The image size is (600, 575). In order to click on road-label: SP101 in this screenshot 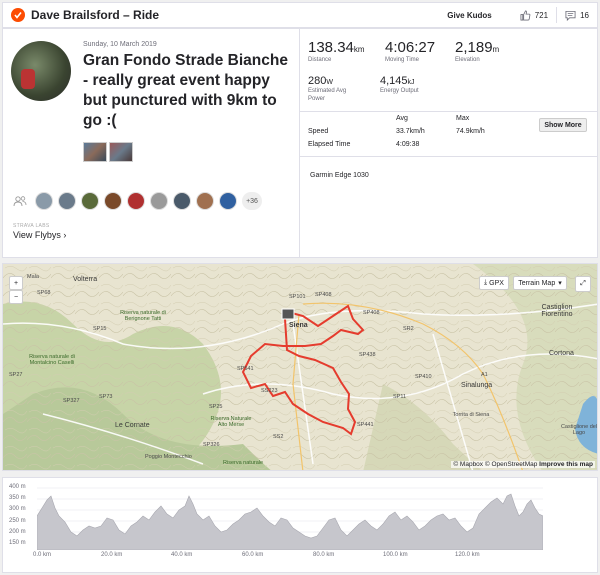, I will do `click(297, 297)`.